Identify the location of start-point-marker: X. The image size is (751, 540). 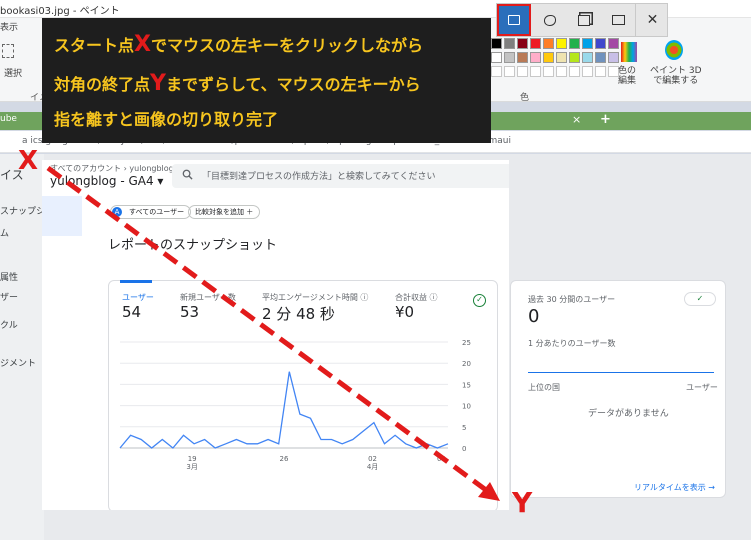
(28, 161).